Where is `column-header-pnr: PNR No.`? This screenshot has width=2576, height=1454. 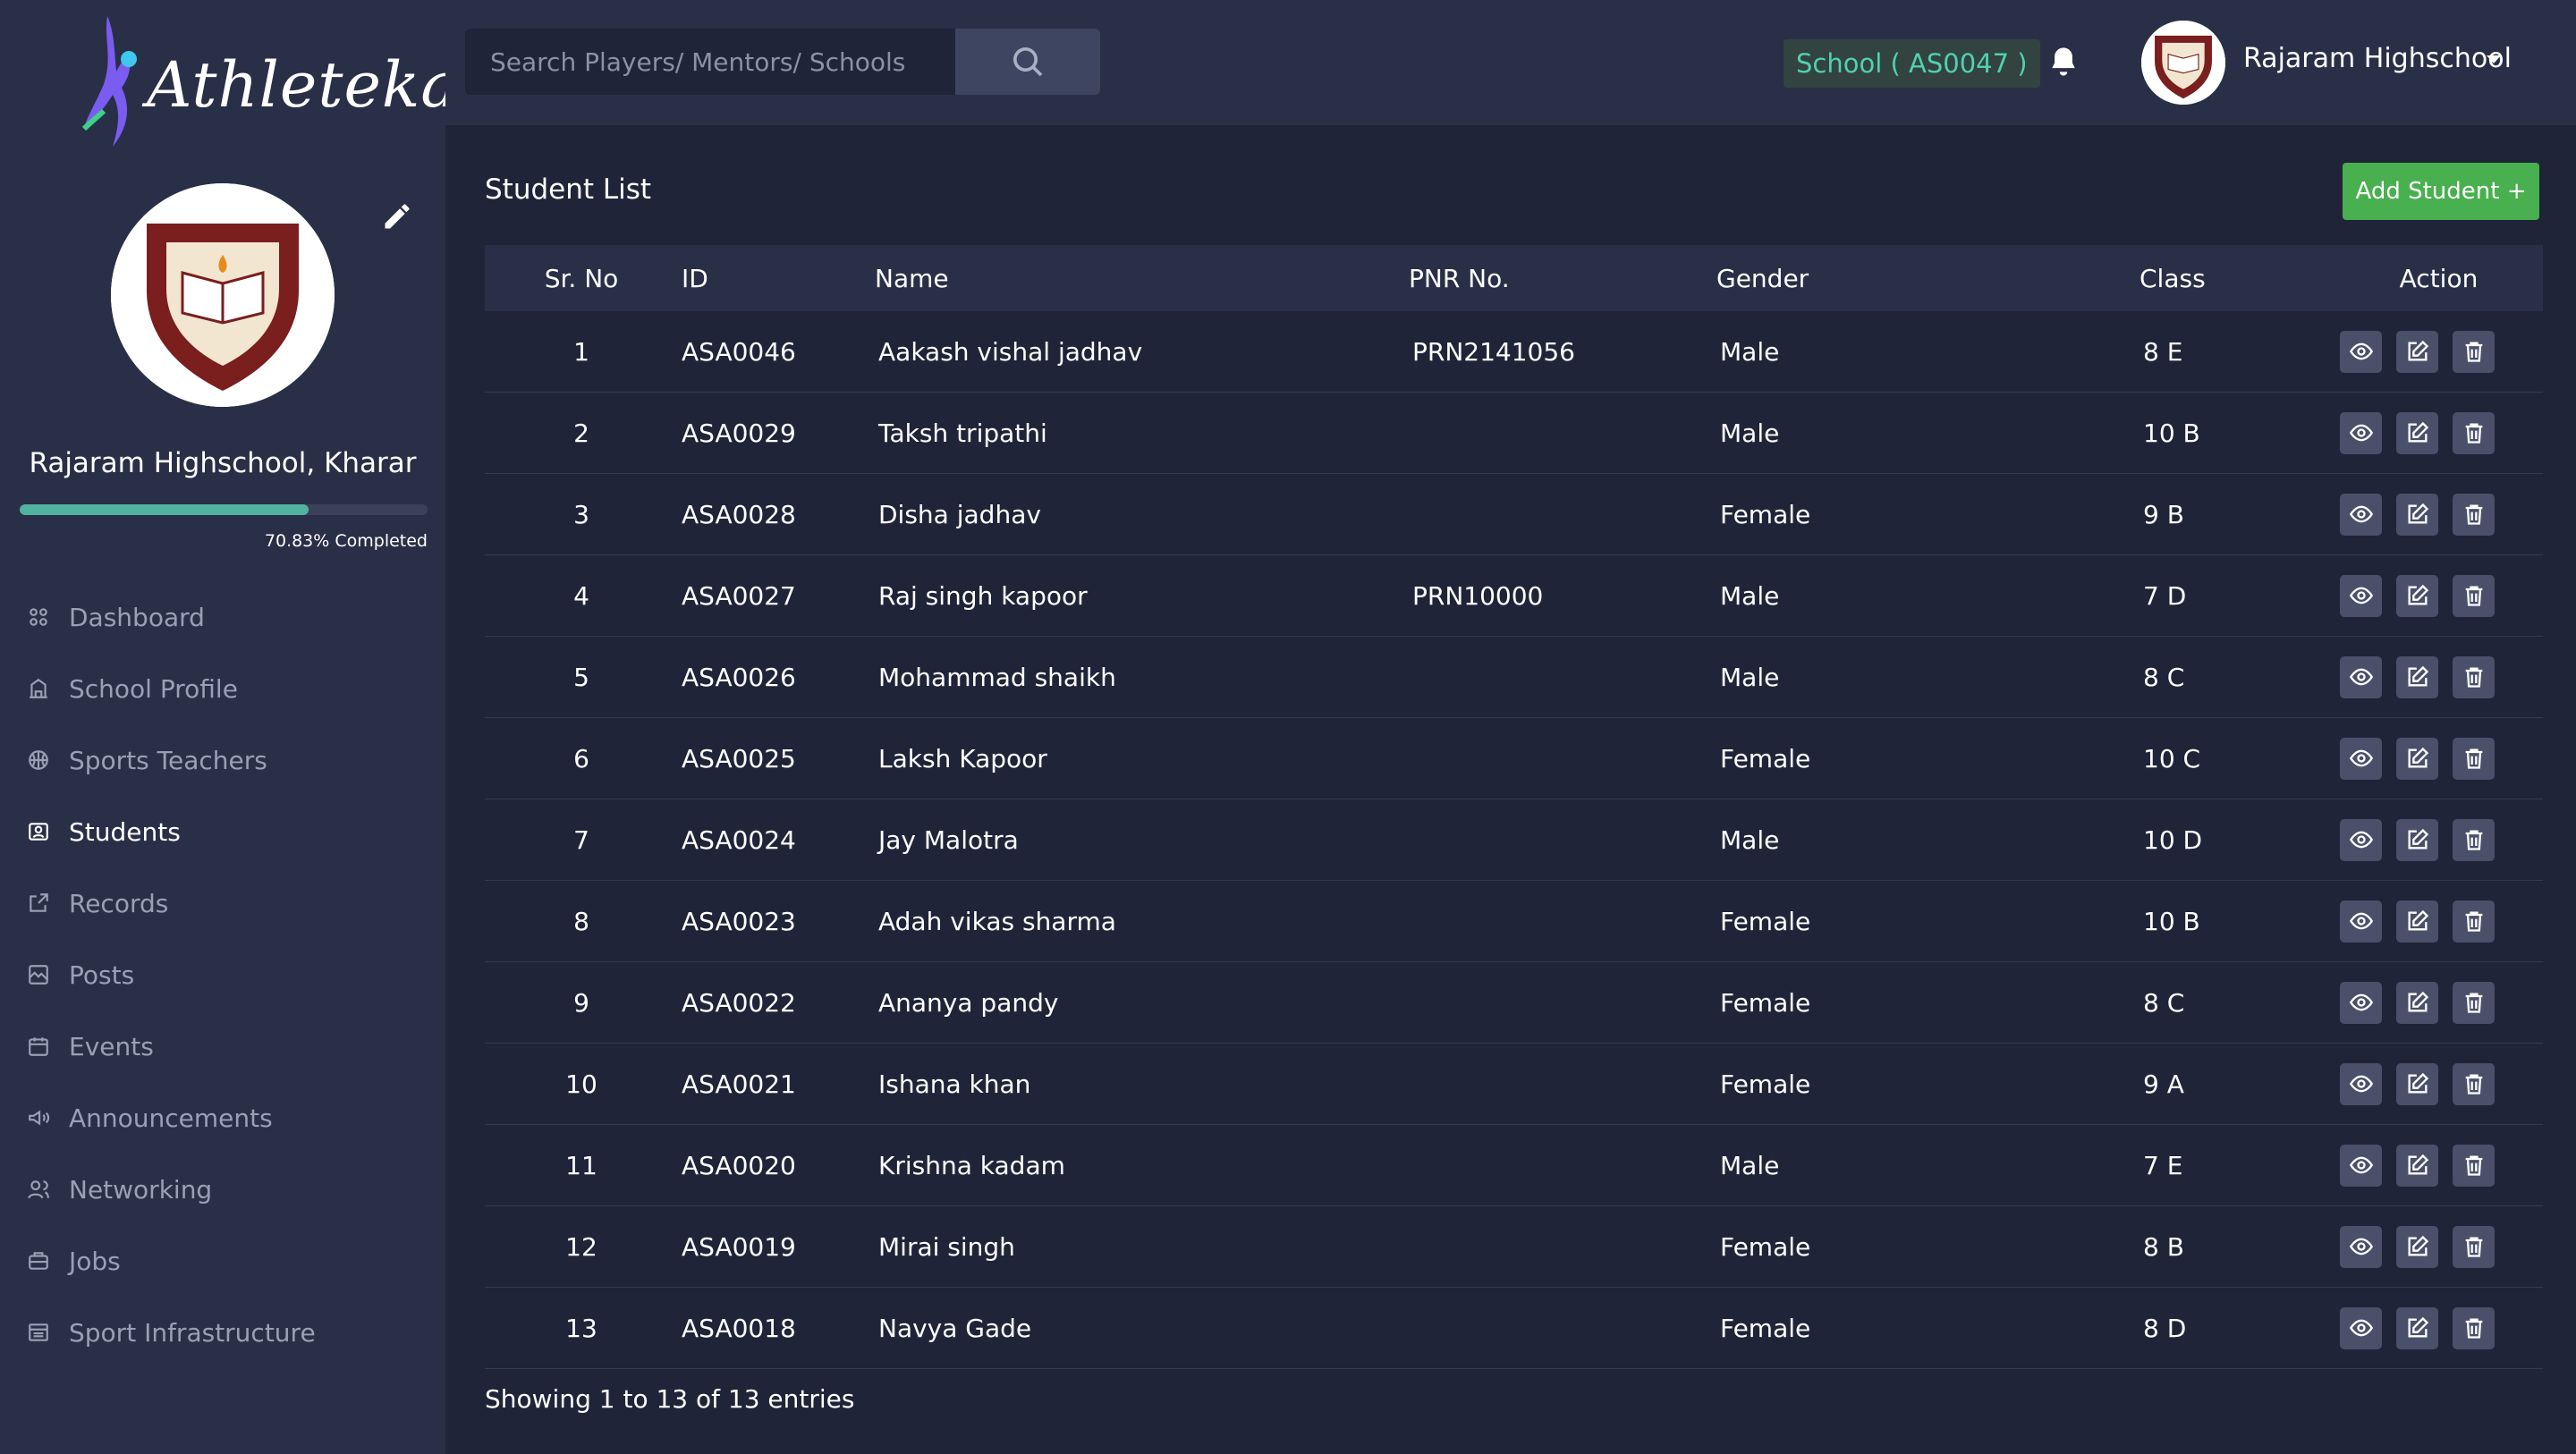
column-header-pnr: PNR No. is located at coordinates (1562, 278).